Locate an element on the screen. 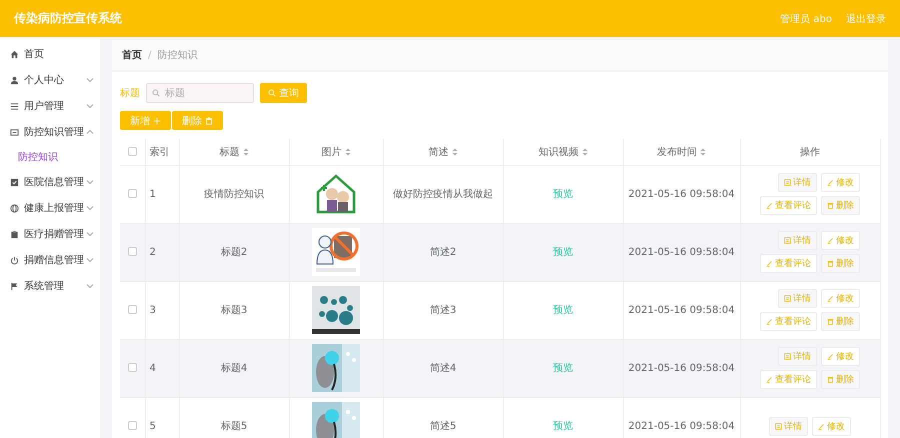 The image size is (900, 438). column-heading: 标题 is located at coordinates (234, 152).